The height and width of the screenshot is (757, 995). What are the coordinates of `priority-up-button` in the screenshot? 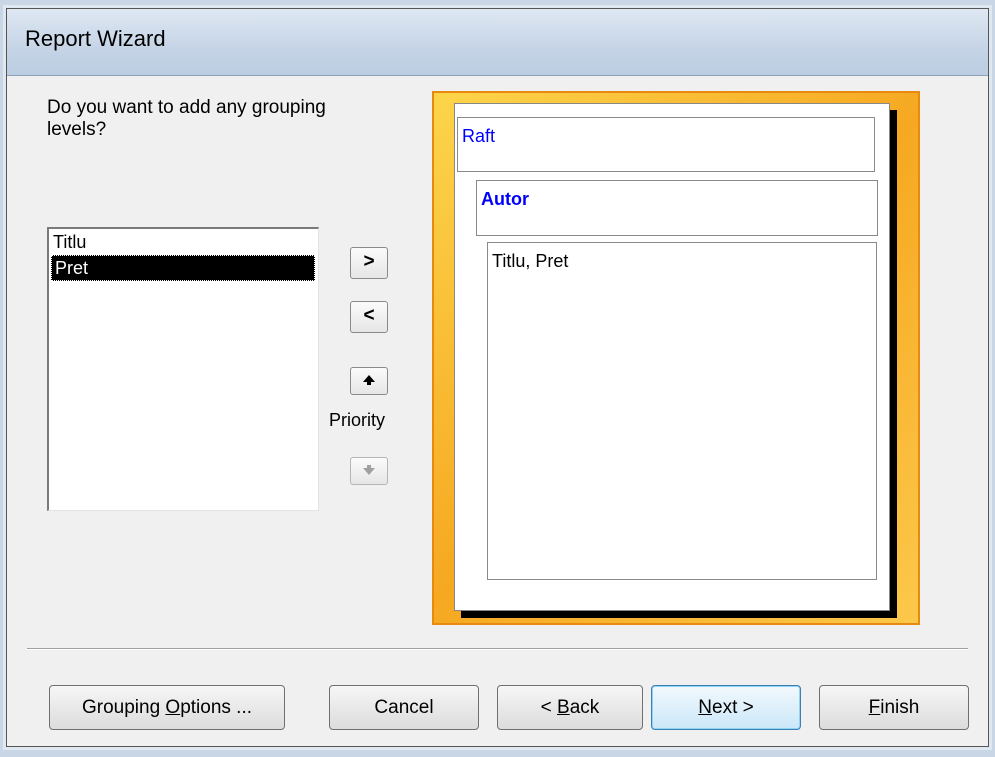 It's located at (369, 381).